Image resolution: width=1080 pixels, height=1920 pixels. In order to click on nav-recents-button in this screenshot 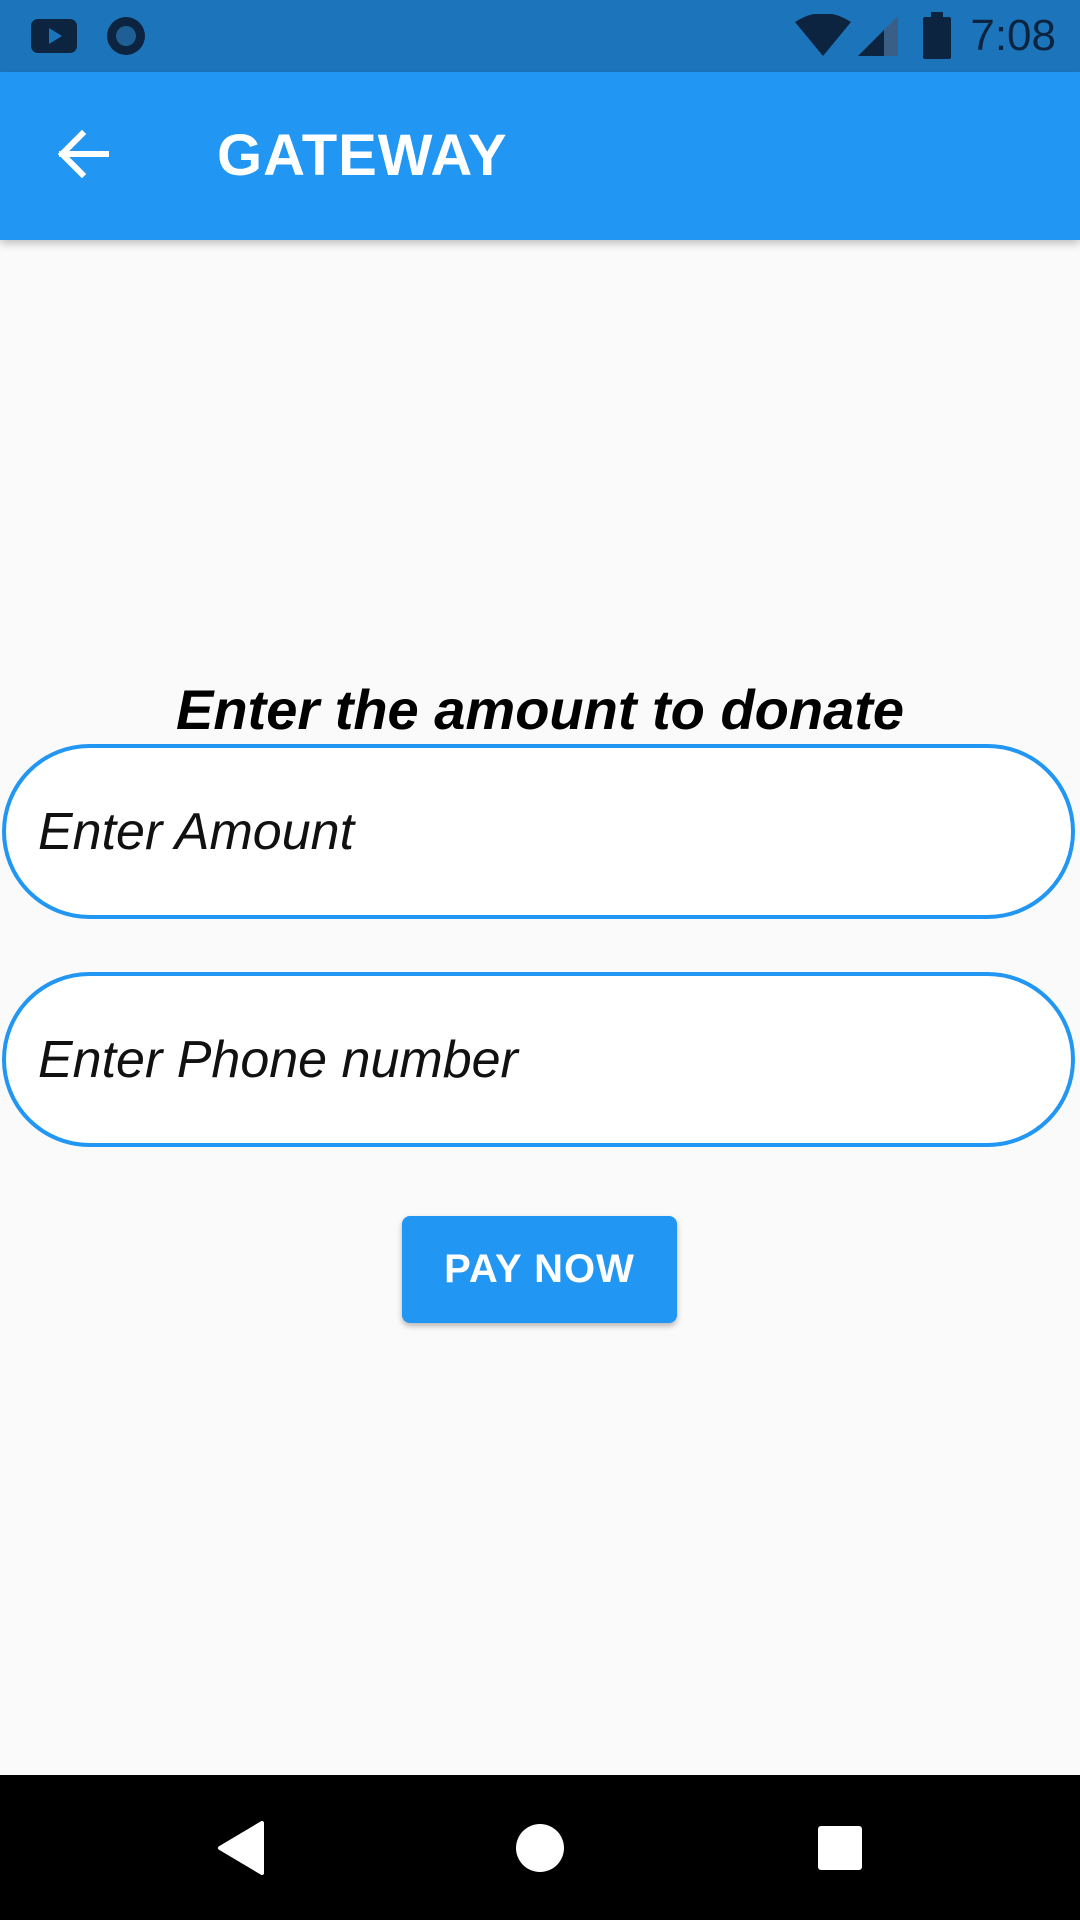, I will do `click(840, 1850)`.